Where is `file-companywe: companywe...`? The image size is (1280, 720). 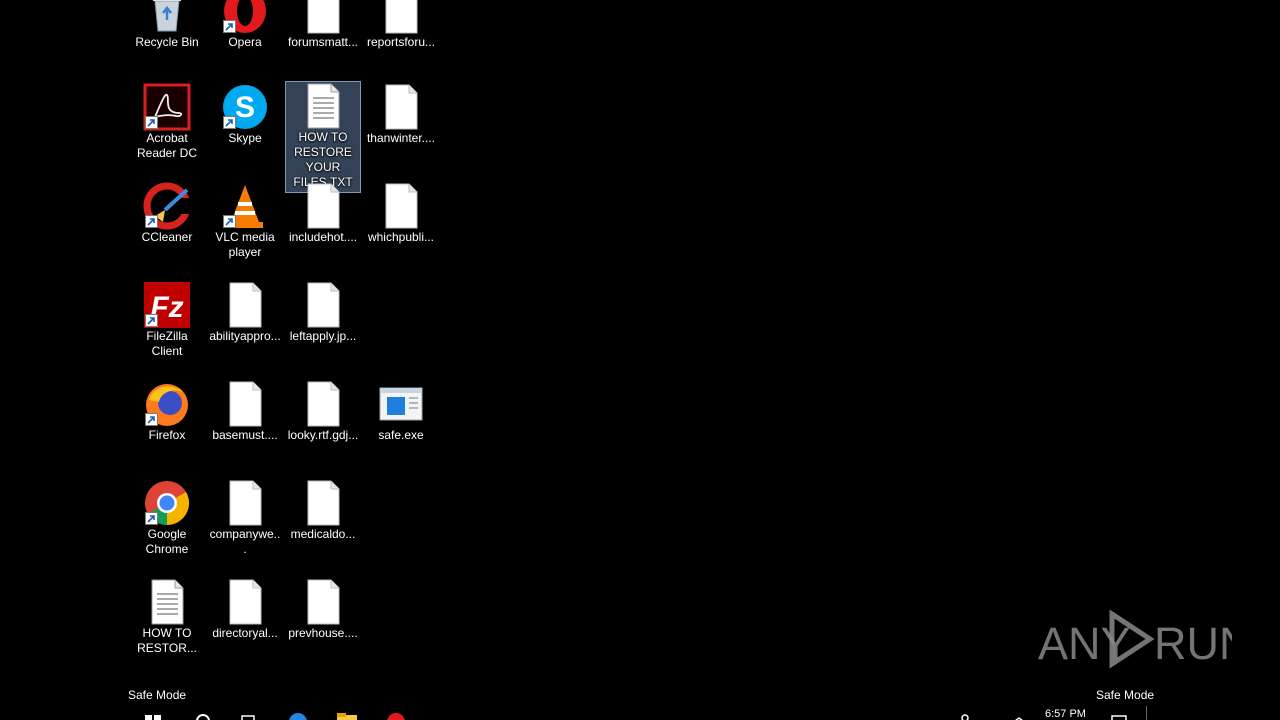
file-companywe: companywe... is located at coordinates (245, 518).